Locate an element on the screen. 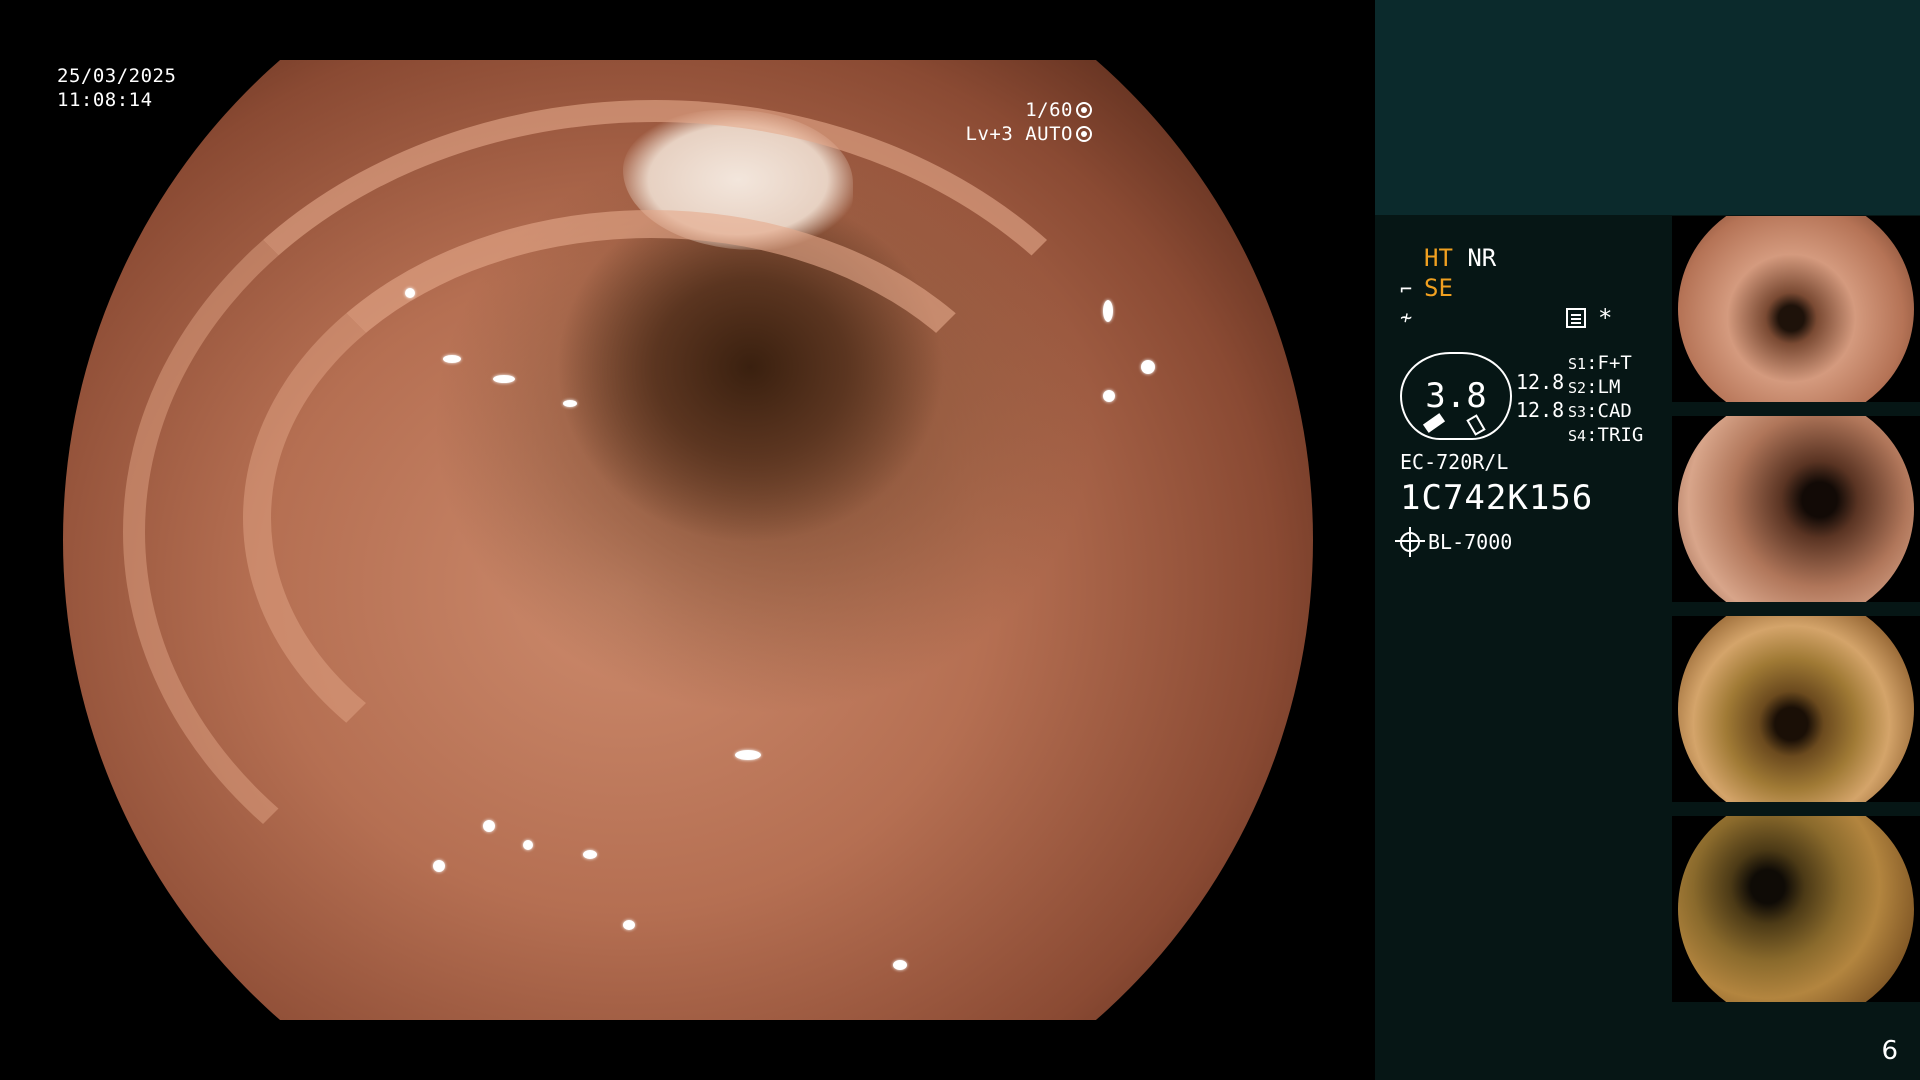 This screenshot has height=1080, width=1920. gauge-bottom-value: 12.8 is located at coordinates (1540, 410).